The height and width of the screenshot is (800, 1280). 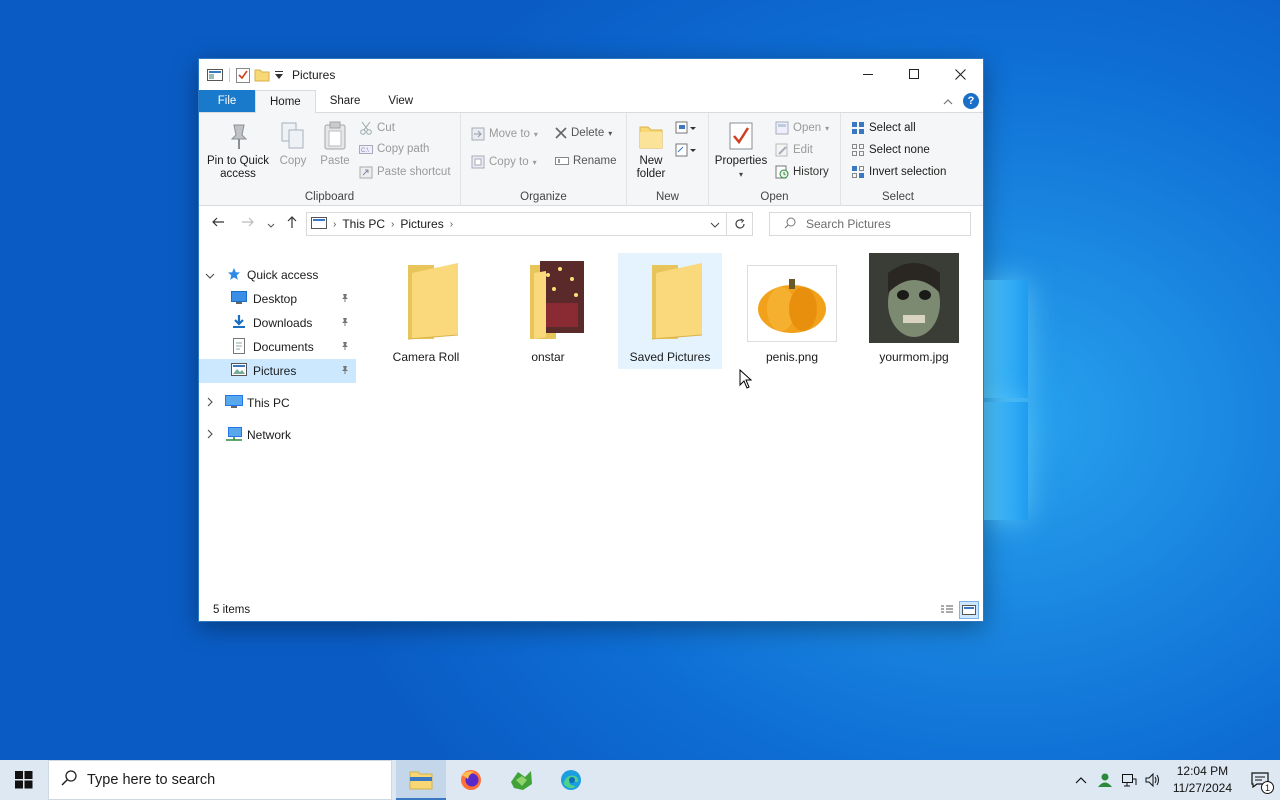 What do you see at coordinates (583, 133) in the screenshot?
I see `delete-button: Delete ▾` at bounding box center [583, 133].